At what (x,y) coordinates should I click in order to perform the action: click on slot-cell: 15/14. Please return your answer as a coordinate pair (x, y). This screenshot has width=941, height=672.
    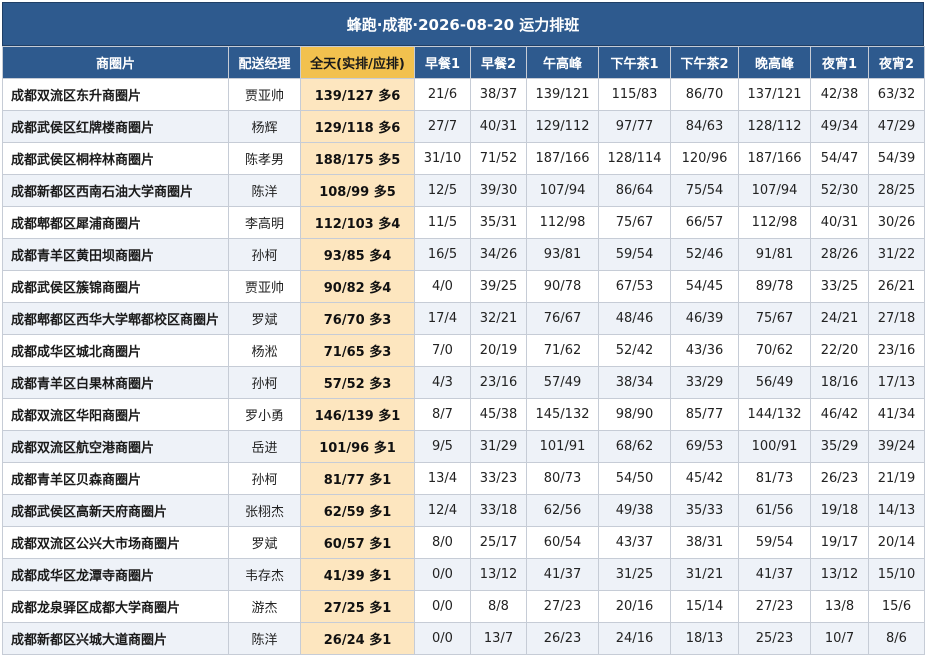
    Looking at the image, I should click on (704, 606).